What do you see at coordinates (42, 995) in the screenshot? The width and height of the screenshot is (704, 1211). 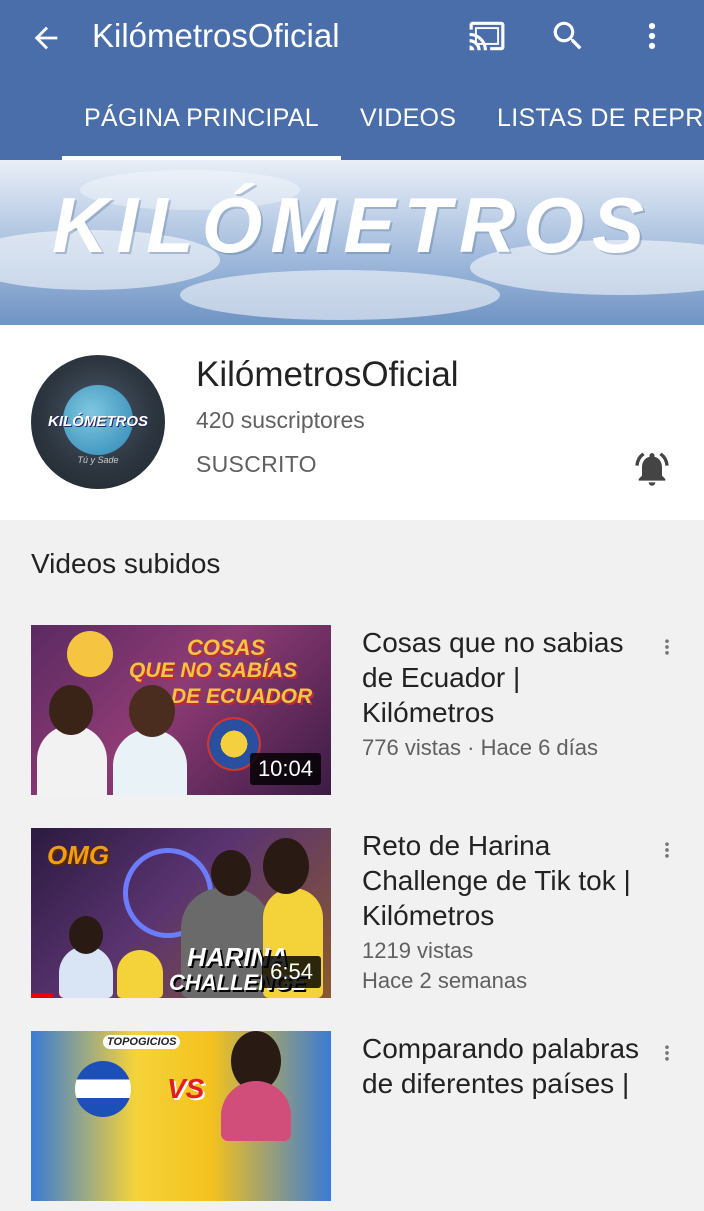 I see `watch-progress-bar` at bounding box center [42, 995].